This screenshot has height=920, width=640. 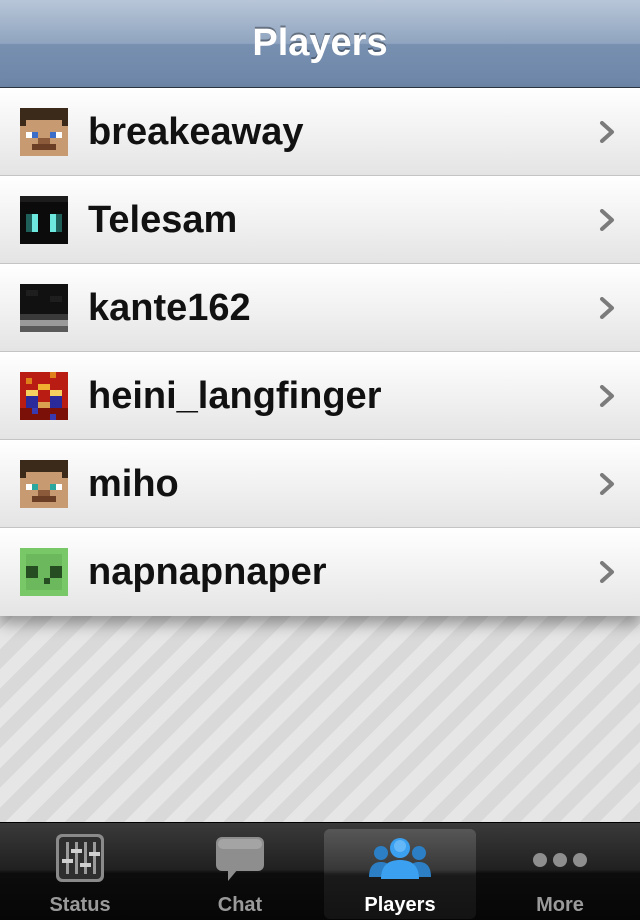 I want to click on tab-label: More, so click(x=560, y=905).